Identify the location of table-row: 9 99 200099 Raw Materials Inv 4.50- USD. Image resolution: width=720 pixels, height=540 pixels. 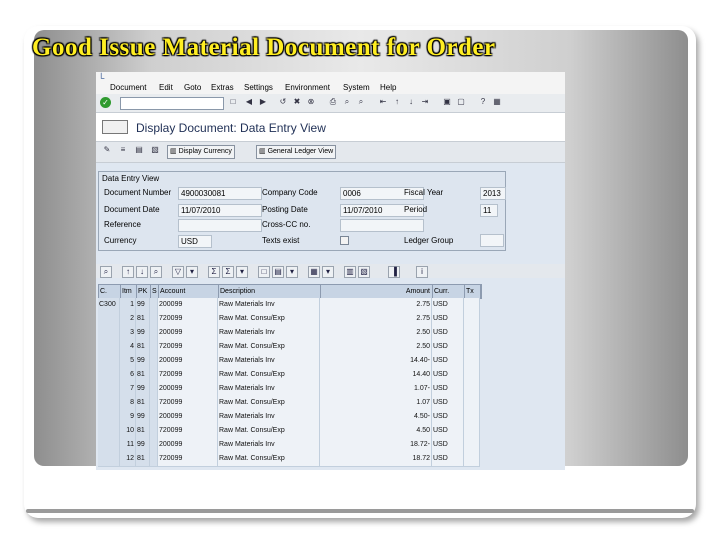
(289, 417).